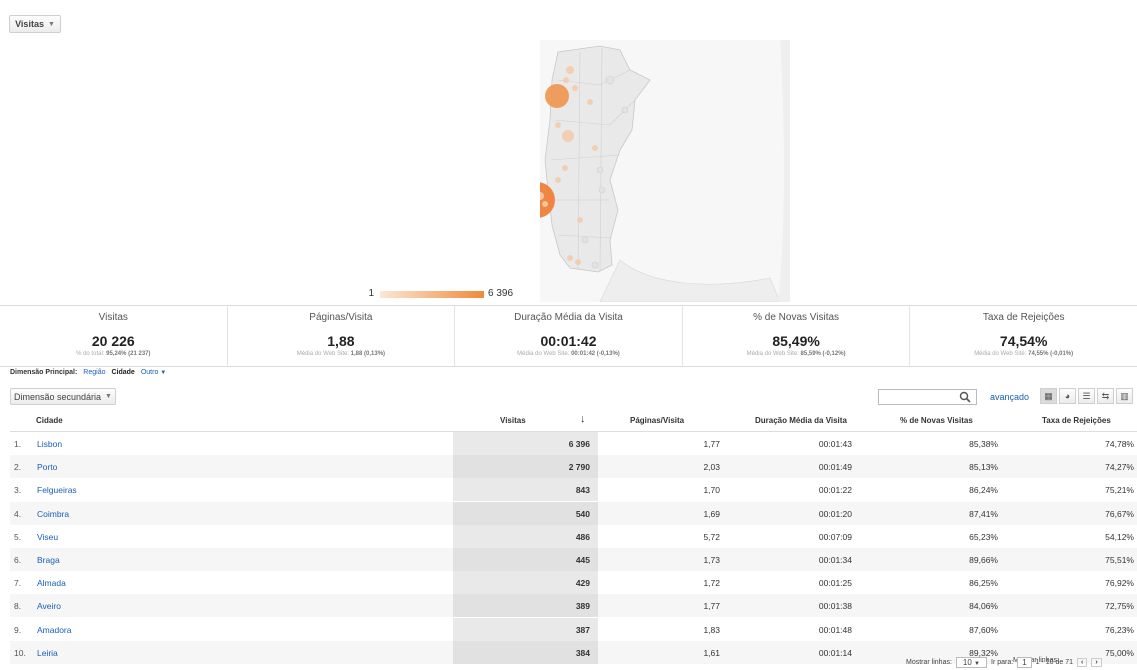  Describe the element at coordinates (582, 536) in the screenshot. I see `visits-value: 486` at that location.